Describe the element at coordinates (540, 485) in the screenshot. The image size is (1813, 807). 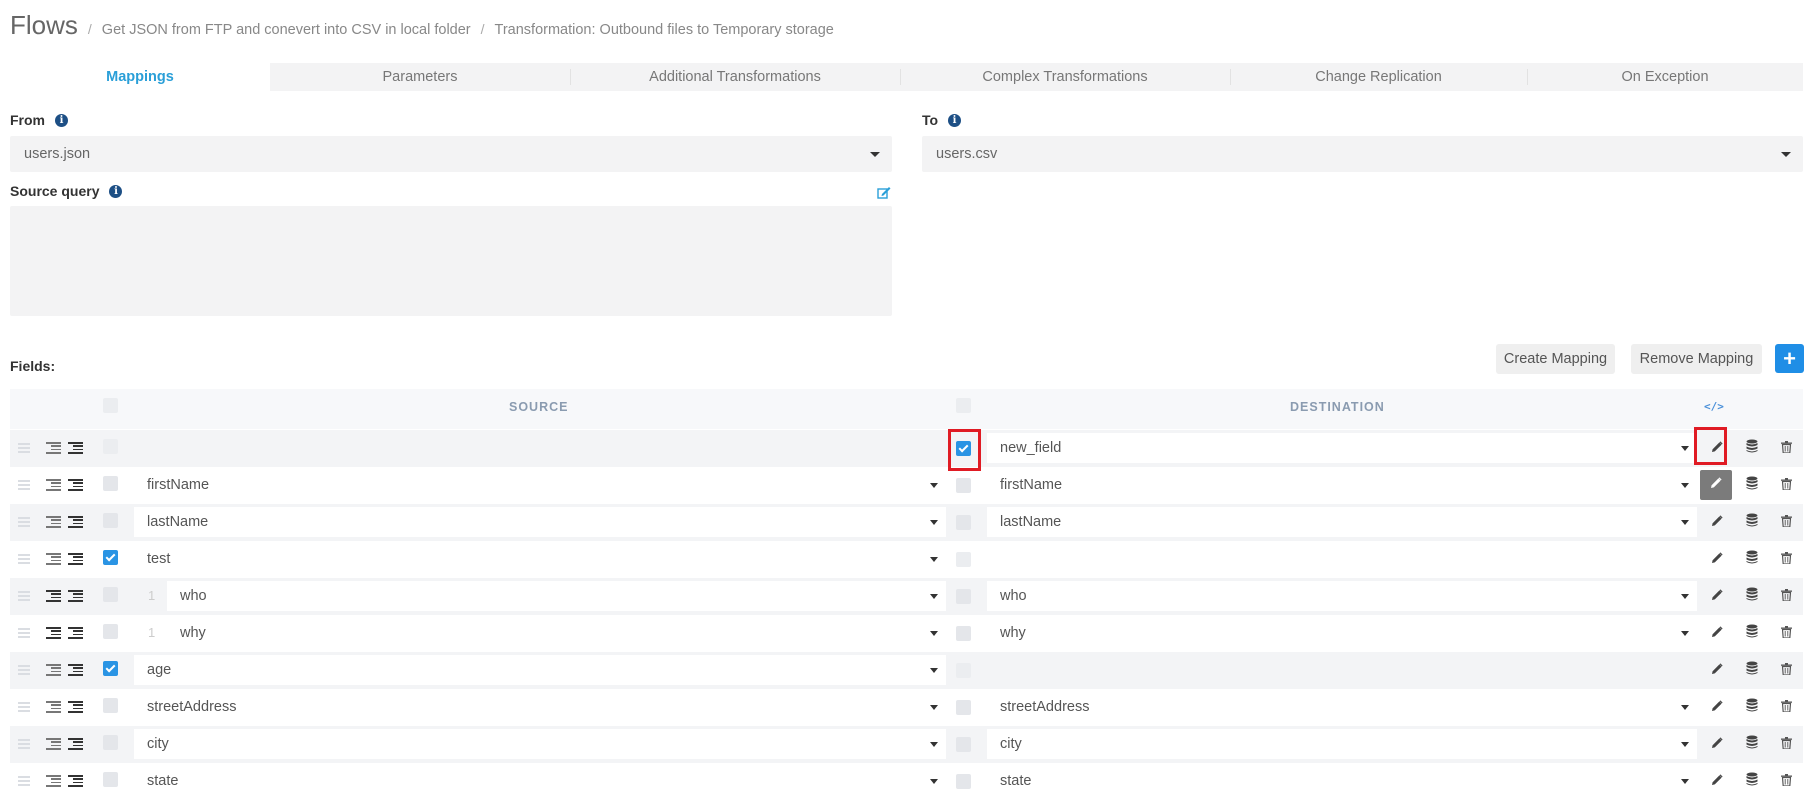
I see `source-field-select: firstName` at that location.